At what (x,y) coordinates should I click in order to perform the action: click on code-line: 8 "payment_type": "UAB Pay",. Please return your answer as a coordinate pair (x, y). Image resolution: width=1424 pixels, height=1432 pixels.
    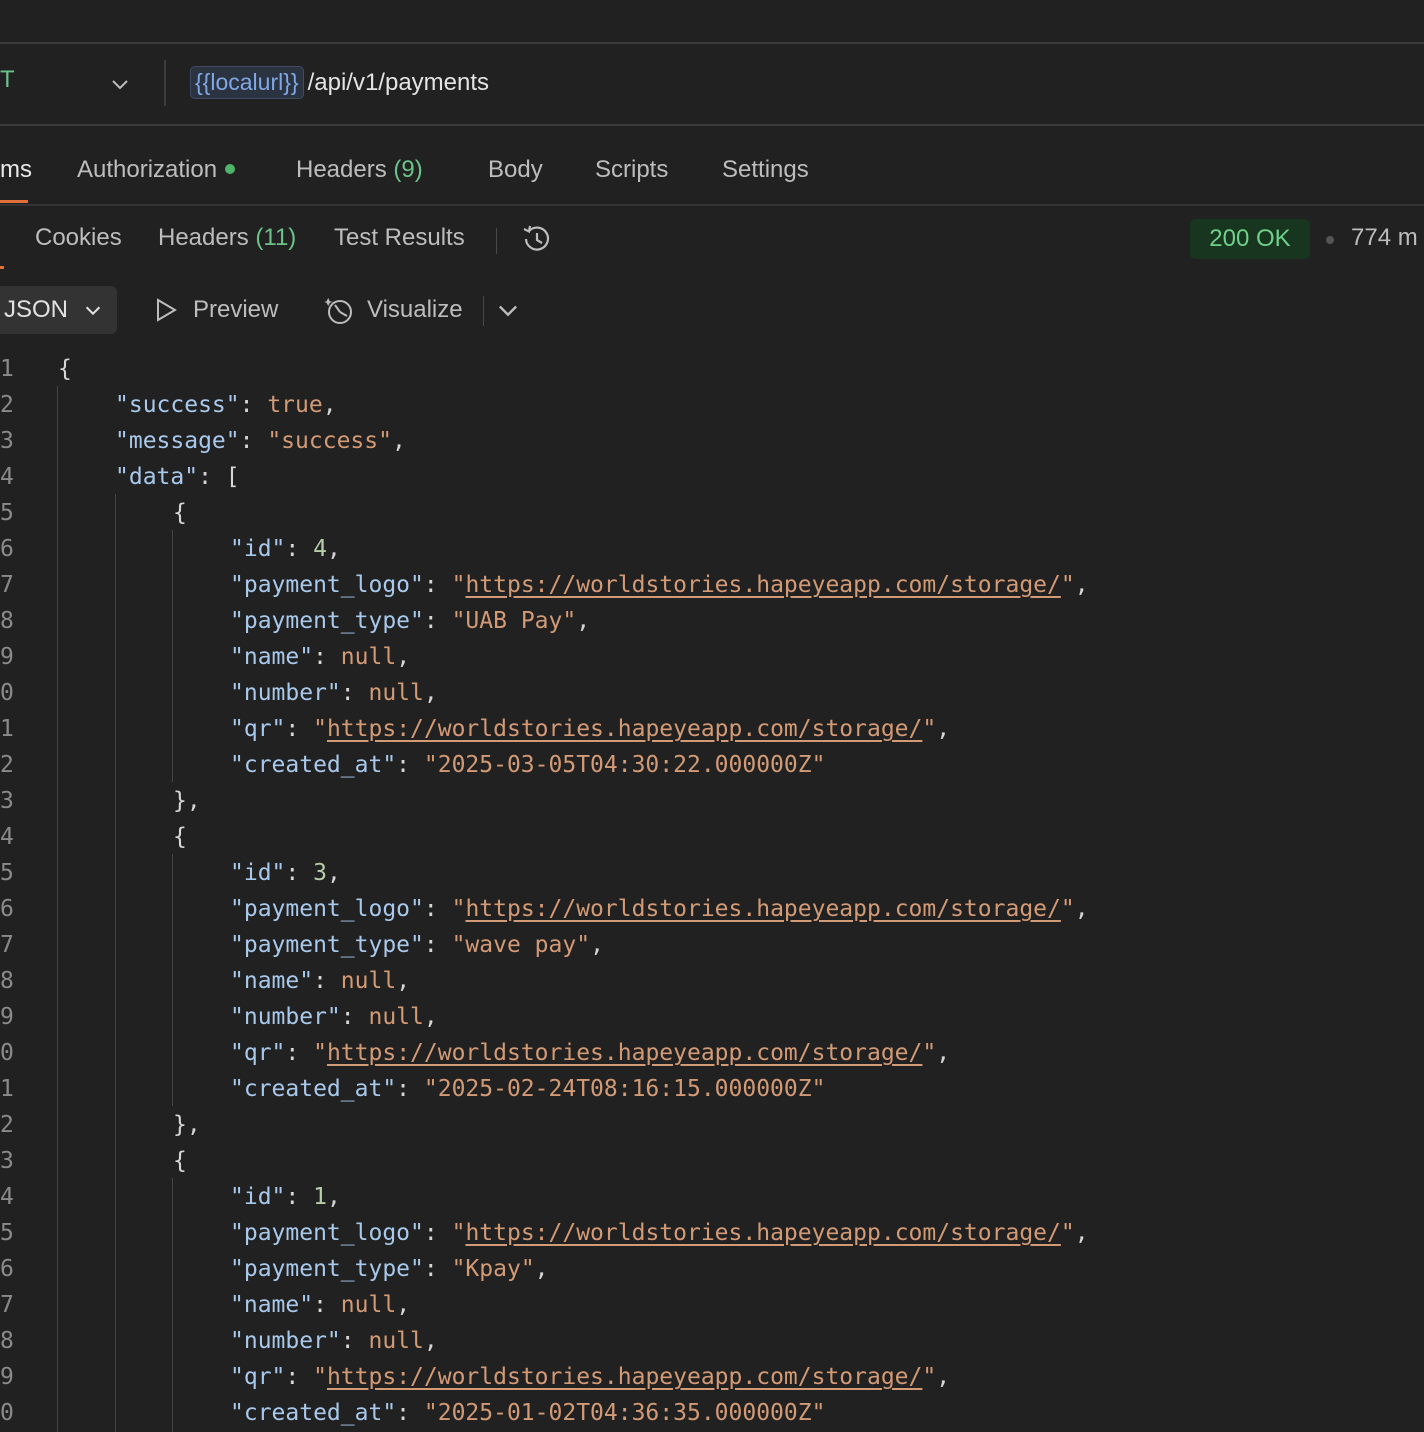
    Looking at the image, I should click on (295, 621).